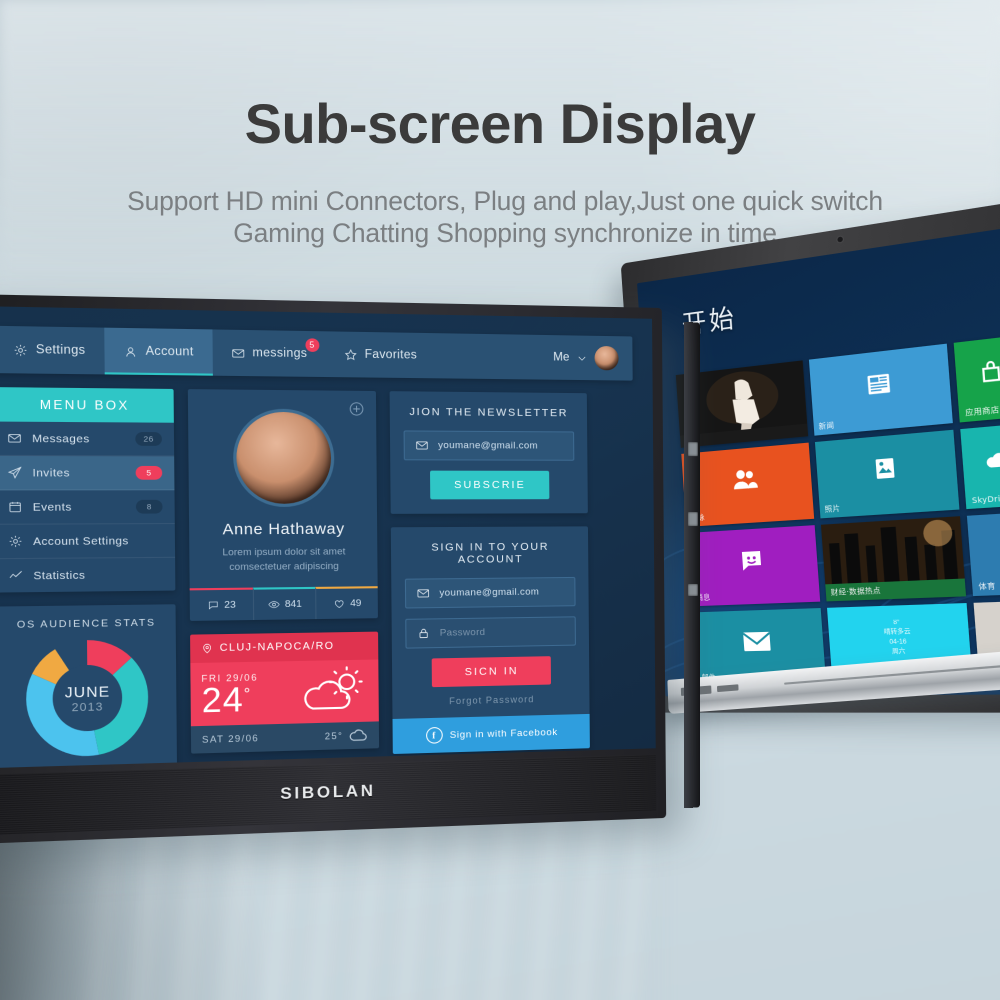 Image resolution: width=1000 pixels, height=1000 pixels. What do you see at coordinates (87, 473) in the screenshot?
I see `menu-item-invites: Invites 5` at bounding box center [87, 473].